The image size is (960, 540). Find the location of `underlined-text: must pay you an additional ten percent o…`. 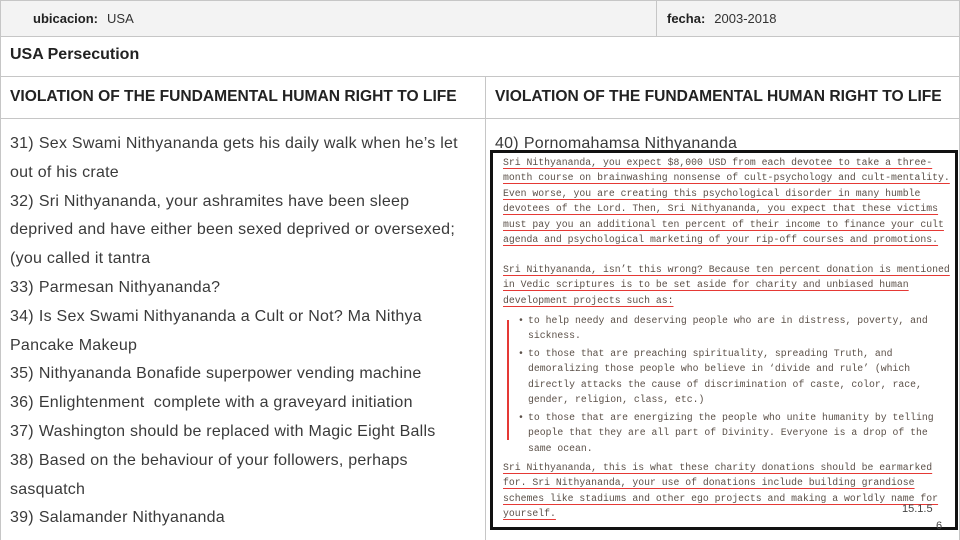

underlined-text: must pay you an additional ten percent o… is located at coordinates (723, 224).